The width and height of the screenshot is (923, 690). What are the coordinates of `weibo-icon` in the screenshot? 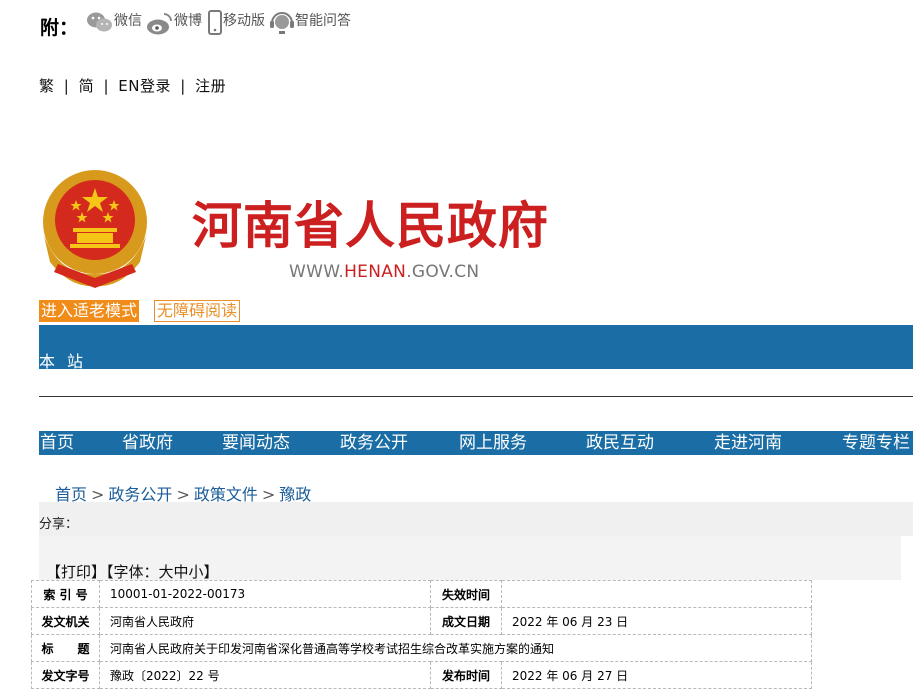 It's located at (160, 25).